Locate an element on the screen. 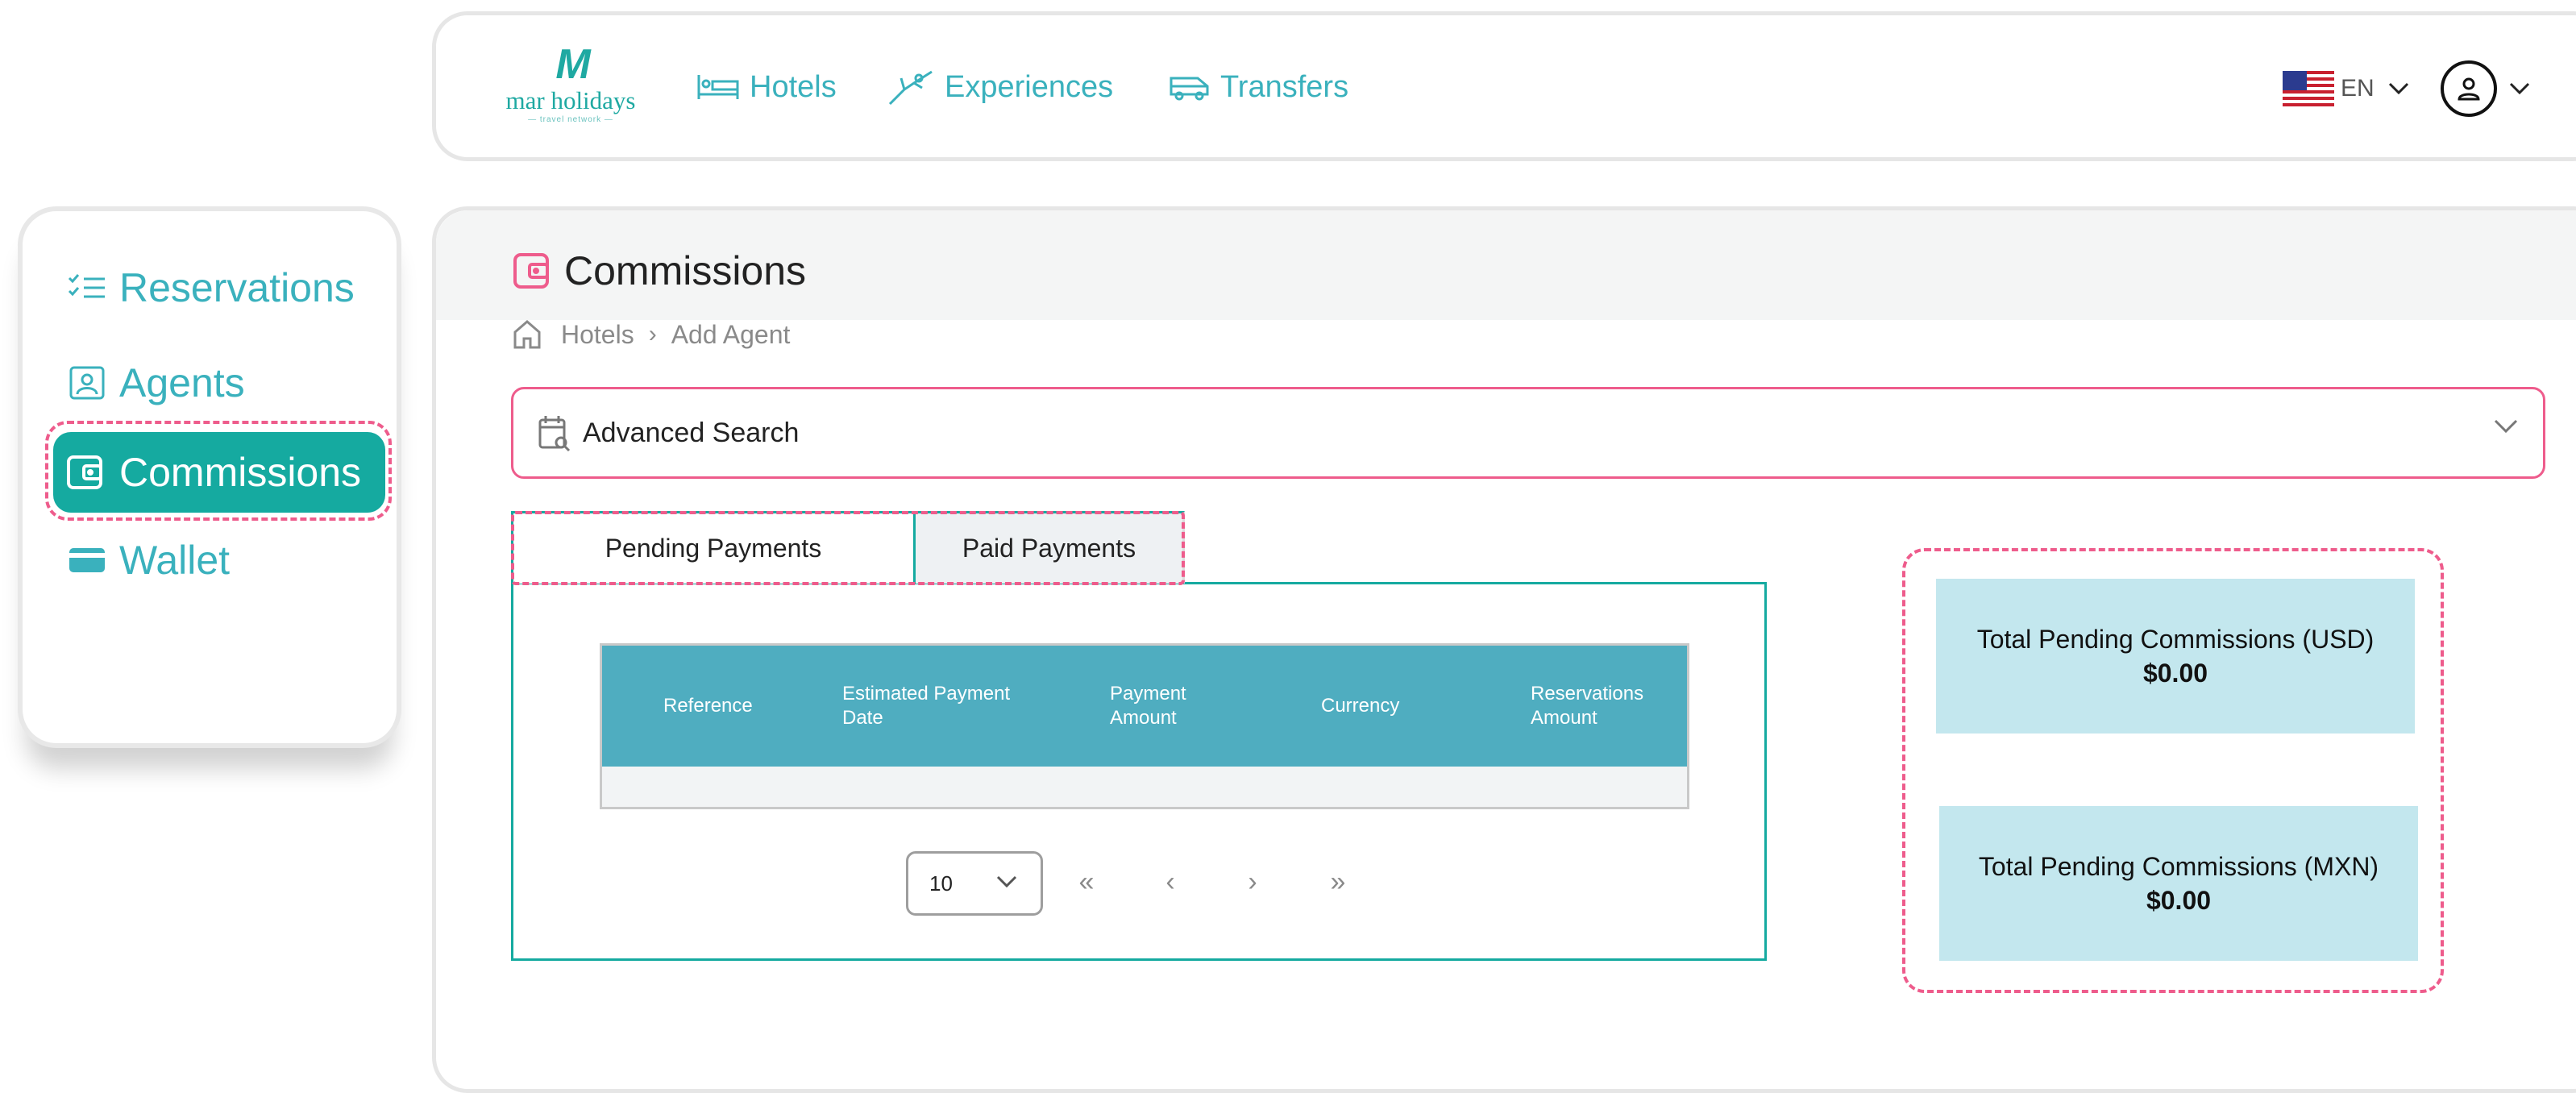 The image size is (2576, 1093). advanced-search-toggle: Advanced Search is located at coordinates (1528, 433).